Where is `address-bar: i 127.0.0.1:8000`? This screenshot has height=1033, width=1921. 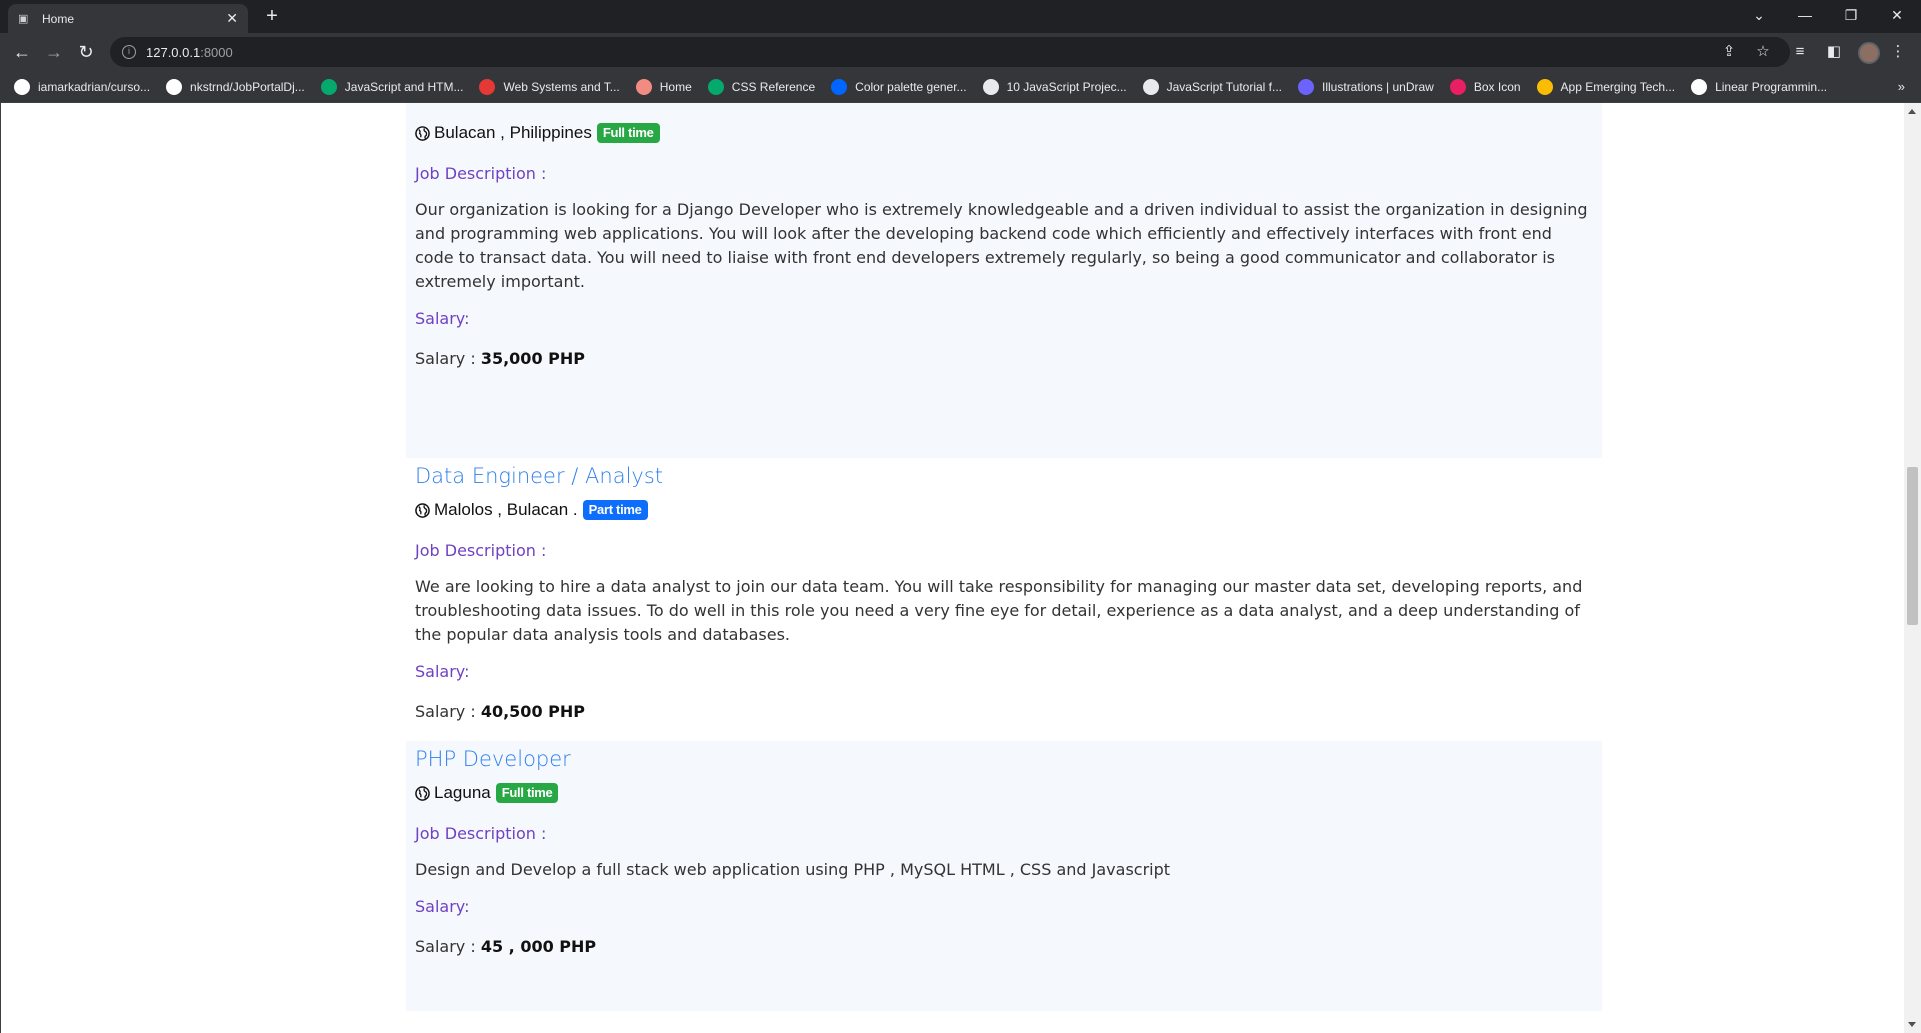 address-bar: i 127.0.0.1:8000 is located at coordinates (950, 52).